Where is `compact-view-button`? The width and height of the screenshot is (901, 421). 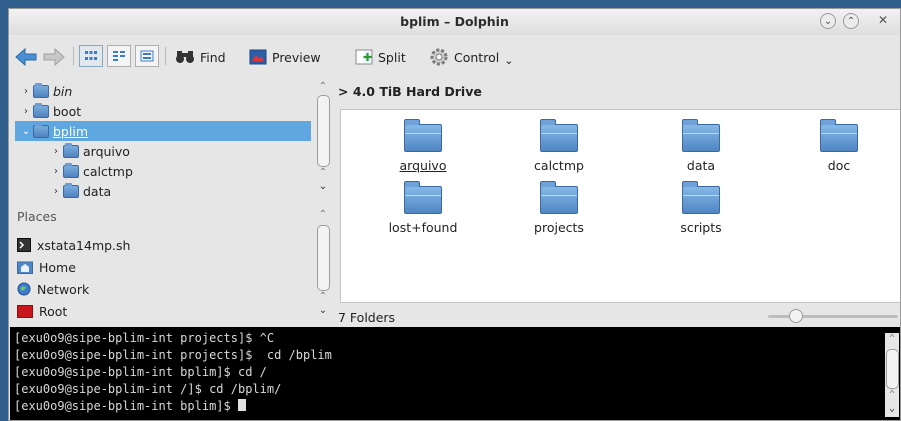 compact-view-button is located at coordinates (119, 56).